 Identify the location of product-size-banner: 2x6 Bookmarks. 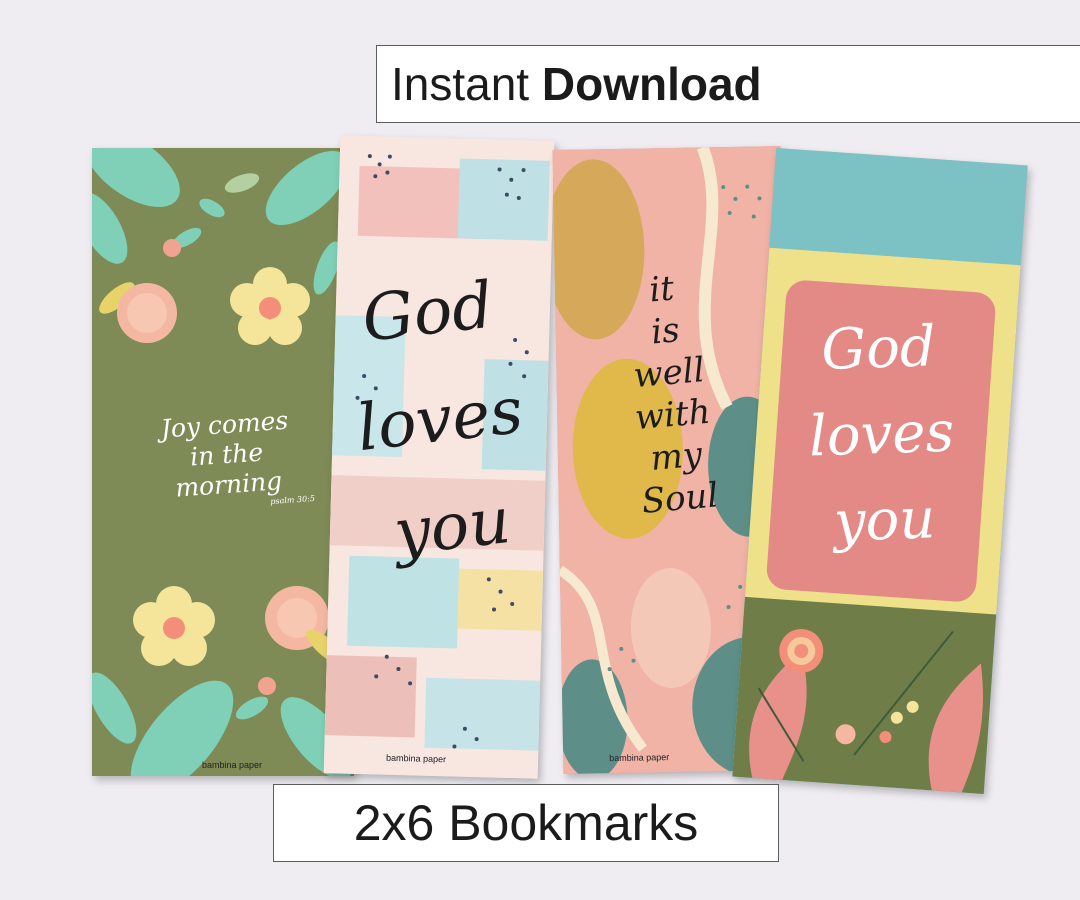
(526, 823).